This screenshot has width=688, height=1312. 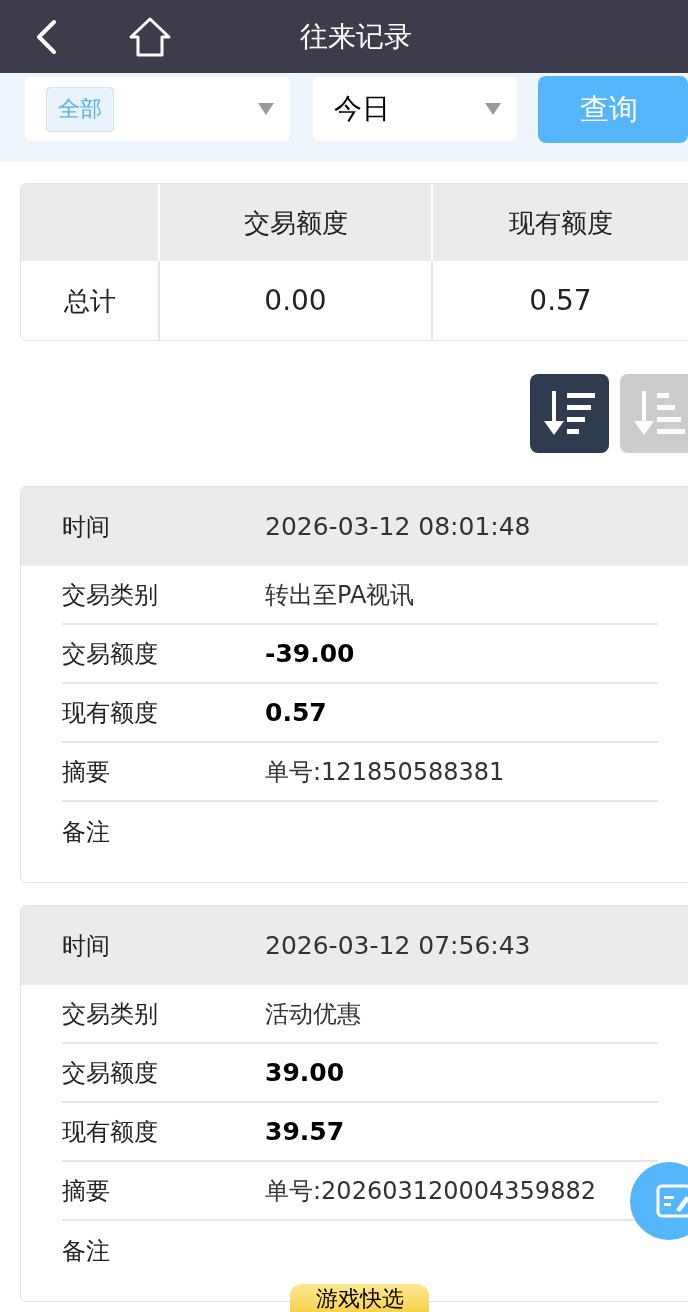 What do you see at coordinates (296, 300) in the screenshot?
I see `table-cell: 0.00` at bounding box center [296, 300].